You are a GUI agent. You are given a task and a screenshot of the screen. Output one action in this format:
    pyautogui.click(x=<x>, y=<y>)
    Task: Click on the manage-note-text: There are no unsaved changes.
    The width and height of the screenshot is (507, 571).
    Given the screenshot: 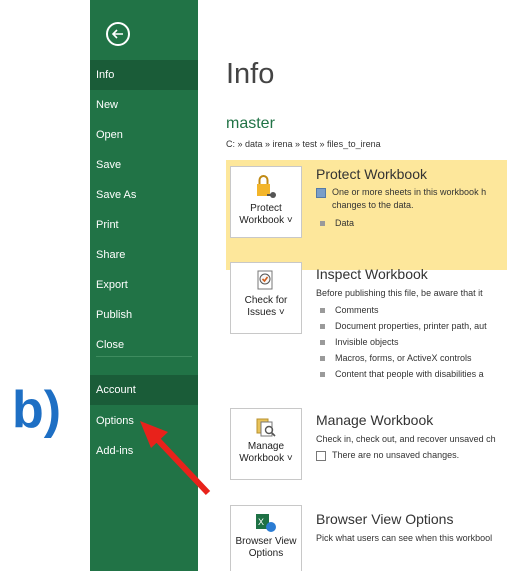 What is the action you would take?
    pyautogui.click(x=396, y=455)
    